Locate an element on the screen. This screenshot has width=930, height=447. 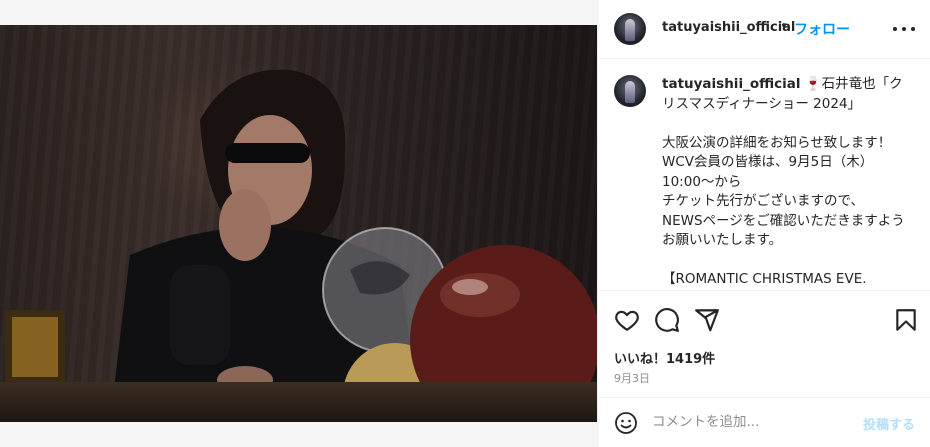
post-comment-button: 投稿する is located at coordinates (889, 423).